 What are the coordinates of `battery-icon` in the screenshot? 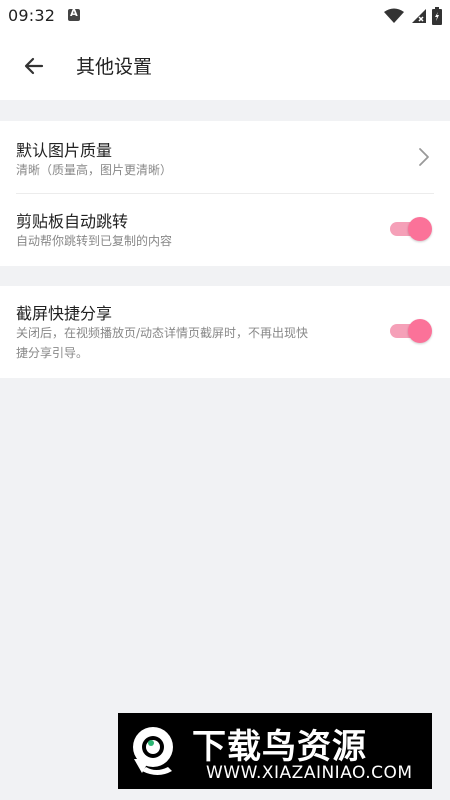 It's located at (437, 16).